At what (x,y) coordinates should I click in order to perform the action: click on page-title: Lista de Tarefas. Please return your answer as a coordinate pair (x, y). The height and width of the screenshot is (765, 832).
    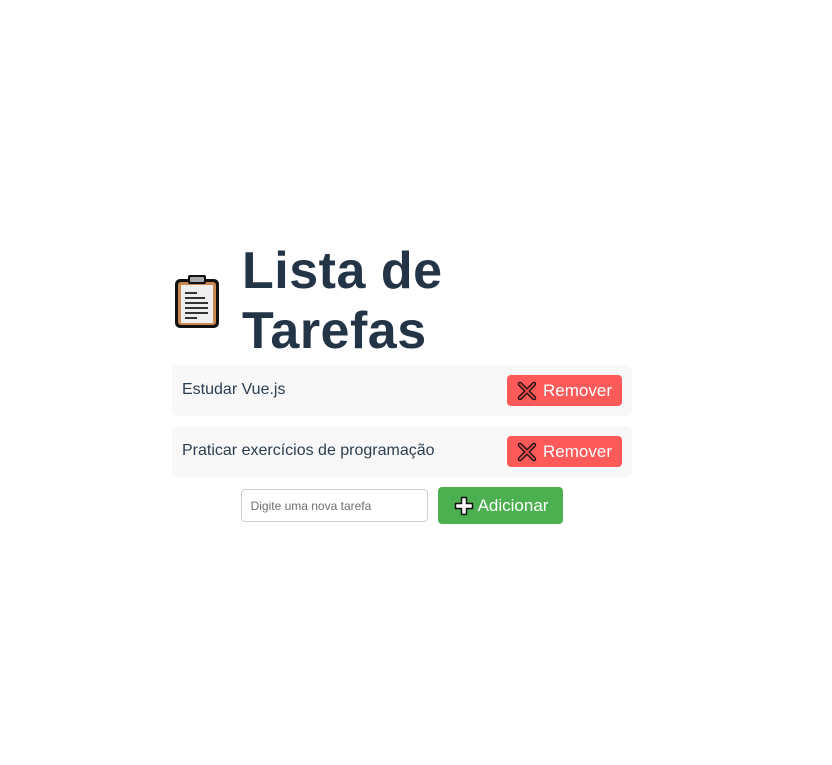
    Looking at the image, I should click on (402, 301).